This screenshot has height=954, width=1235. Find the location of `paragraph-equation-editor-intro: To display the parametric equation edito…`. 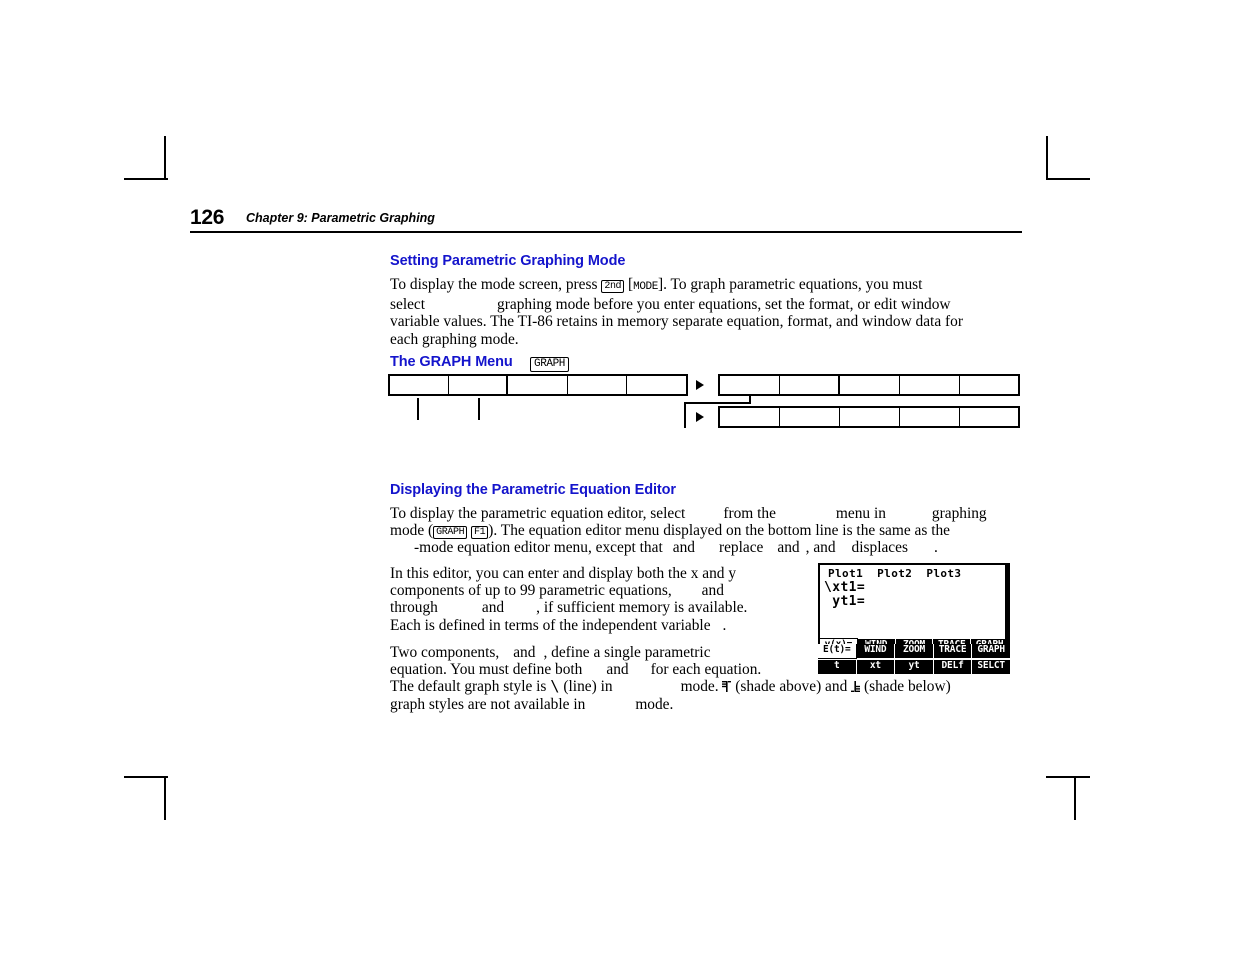

paragraph-equation-editor-intro: To display the parametric equation edito… is located at coordinates (696, 531).